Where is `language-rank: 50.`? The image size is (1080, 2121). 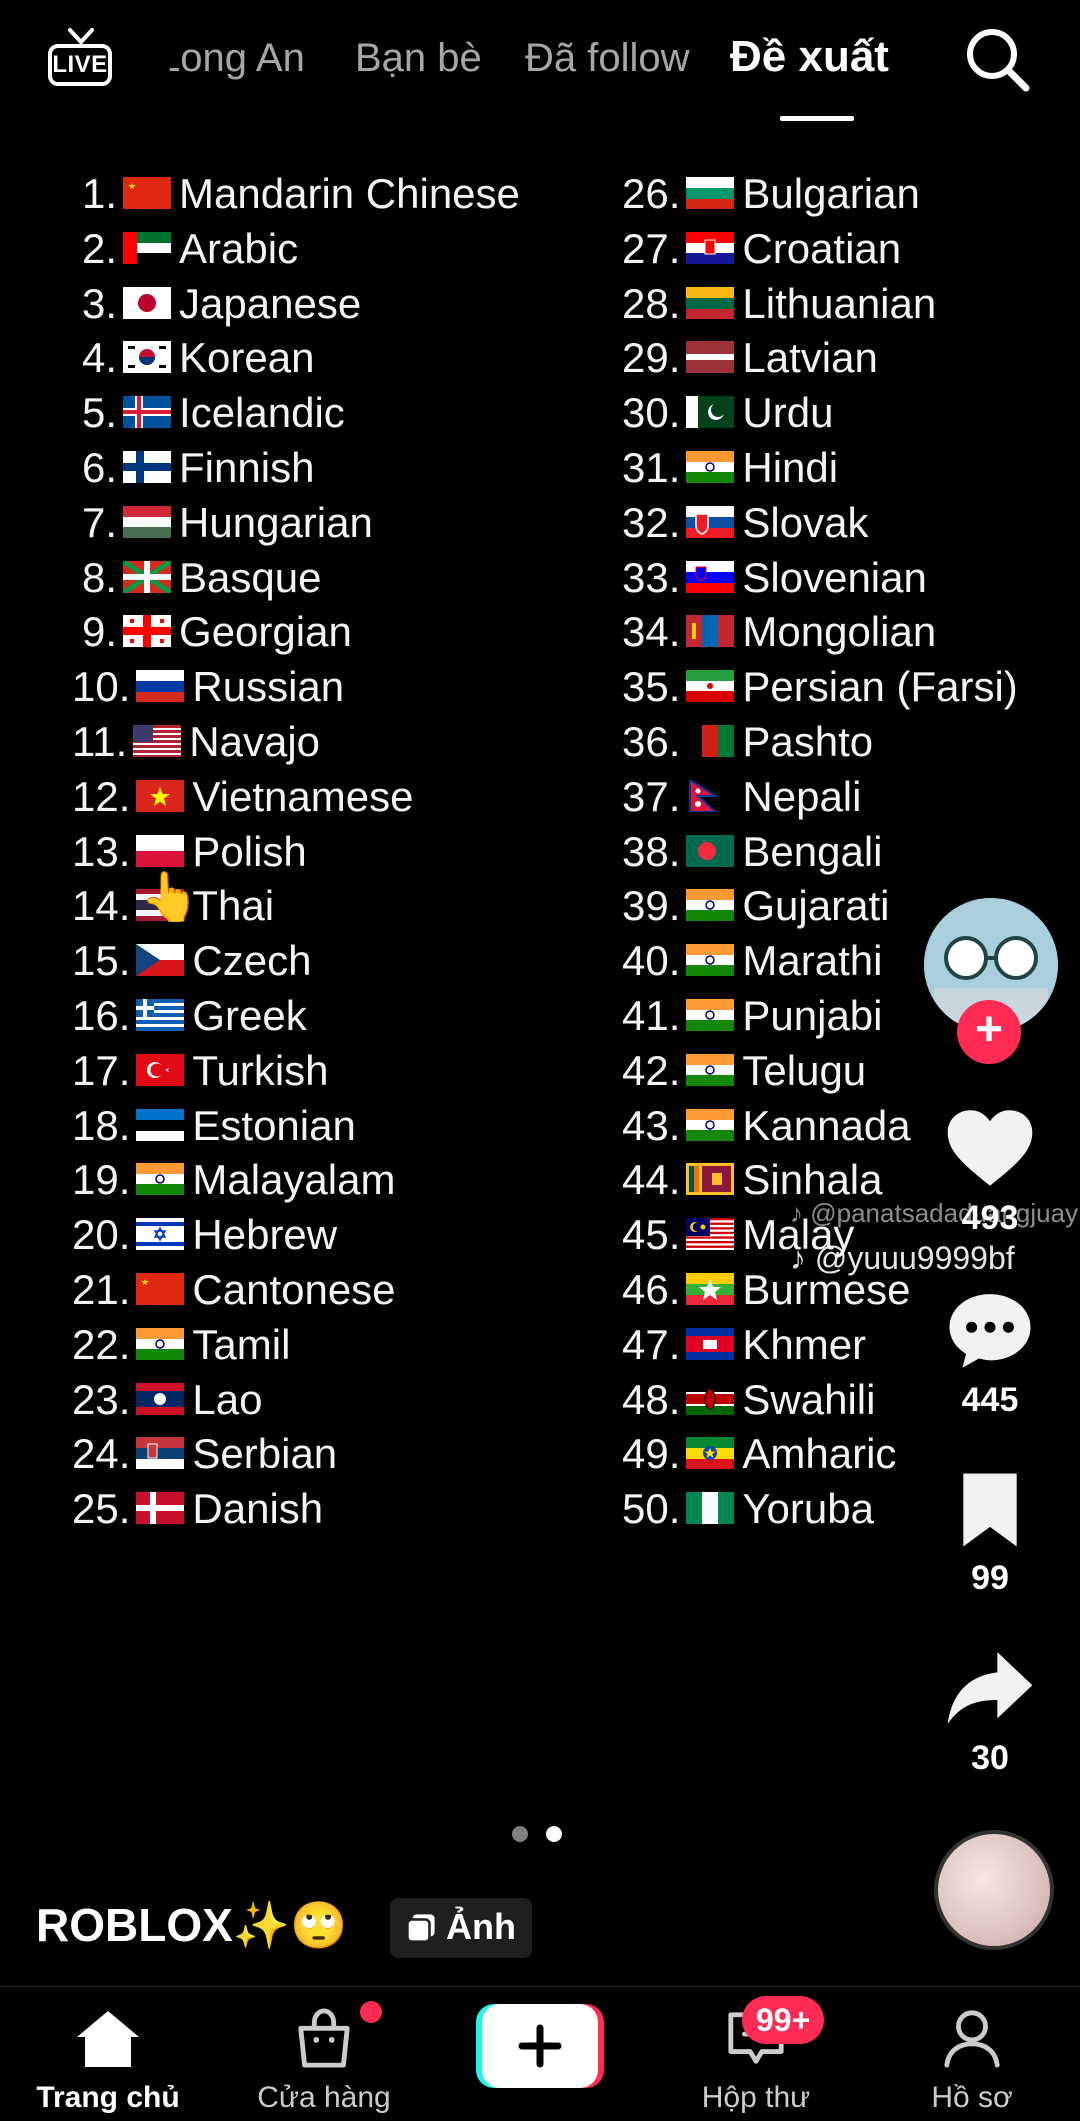 language-rank: 50. is located at coordinates (651, 1509).